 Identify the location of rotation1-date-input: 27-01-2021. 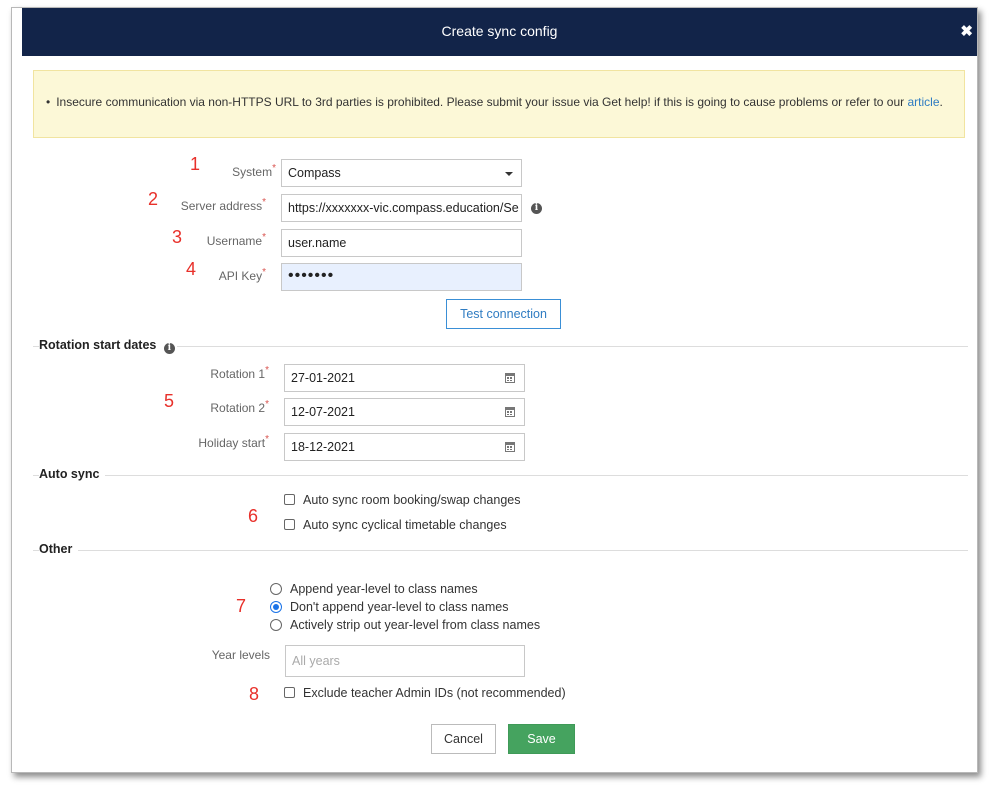
(404, 378).